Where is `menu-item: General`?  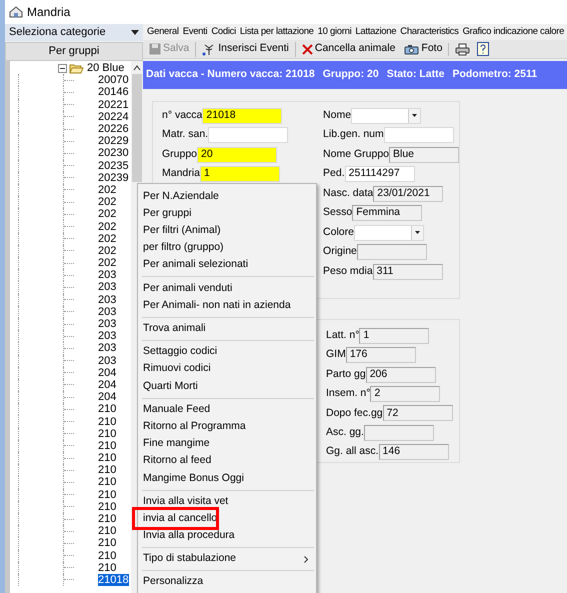
menu-item: General is located at coordinates (163, 32).